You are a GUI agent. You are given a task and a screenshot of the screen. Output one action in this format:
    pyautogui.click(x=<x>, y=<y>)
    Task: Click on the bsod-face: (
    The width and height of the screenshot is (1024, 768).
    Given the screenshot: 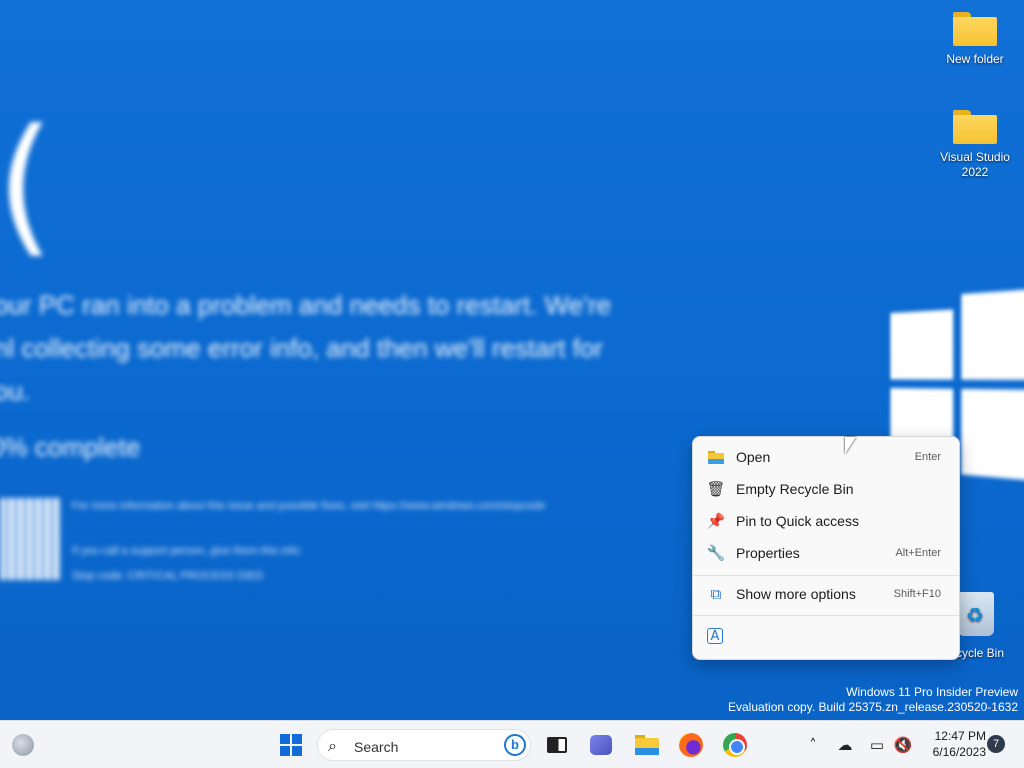 What is the action you would take?
    pyautogui.click(x=27, y=185)
    